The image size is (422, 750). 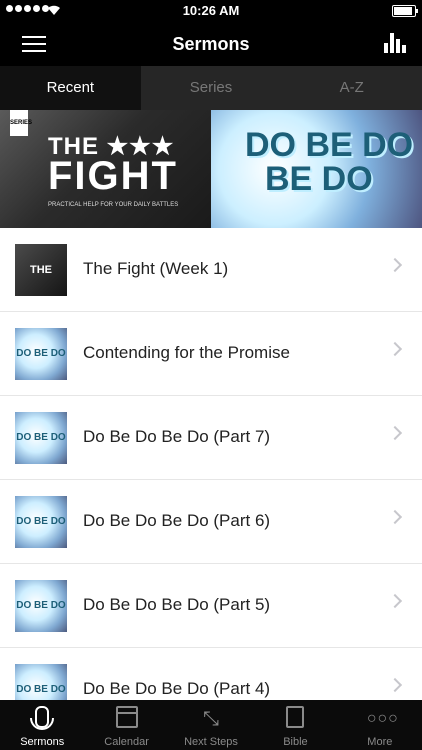 What do you see at coordinates (126, 717) in the screenshot?
I see `calendar-icon` at bounding box center [126, 717].